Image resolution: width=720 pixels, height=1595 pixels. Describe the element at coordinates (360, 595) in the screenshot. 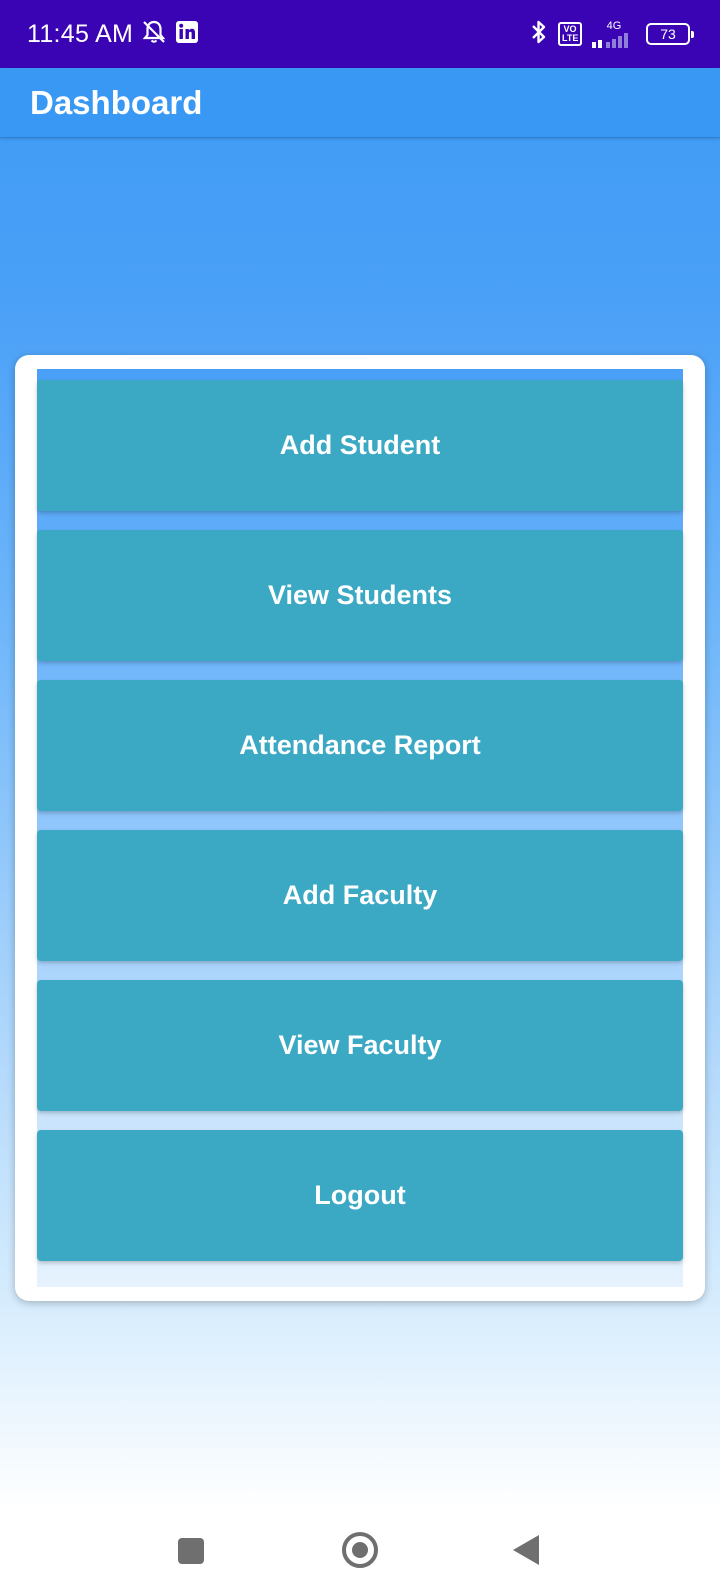

I see `view-students-button: View Students` at that location.